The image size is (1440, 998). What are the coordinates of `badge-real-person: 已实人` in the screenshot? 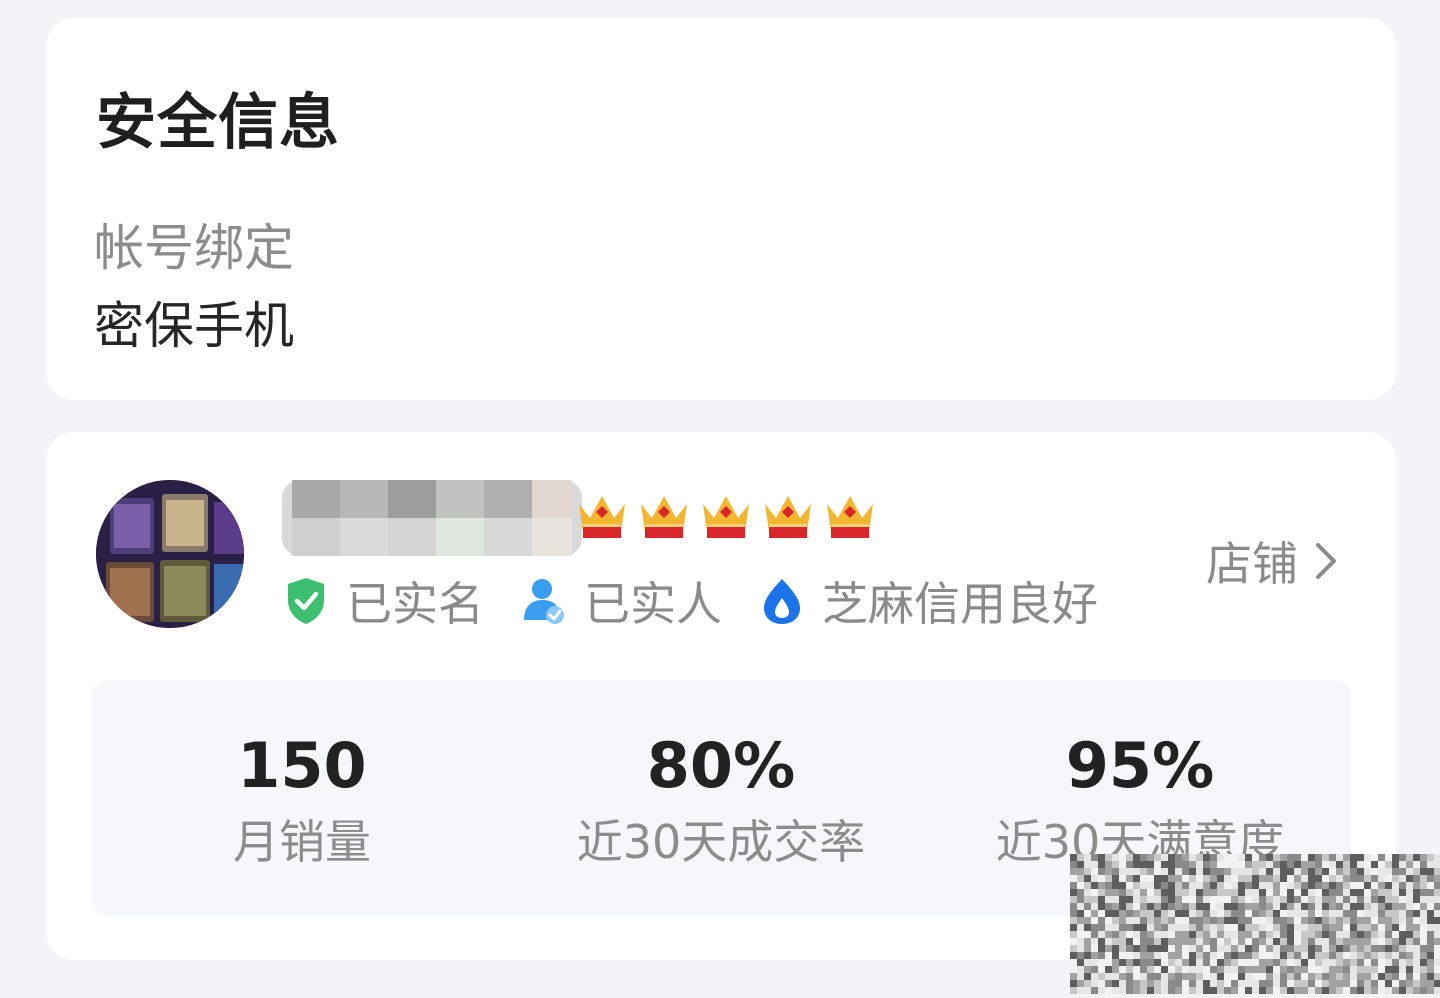 It's located at (622, 601).